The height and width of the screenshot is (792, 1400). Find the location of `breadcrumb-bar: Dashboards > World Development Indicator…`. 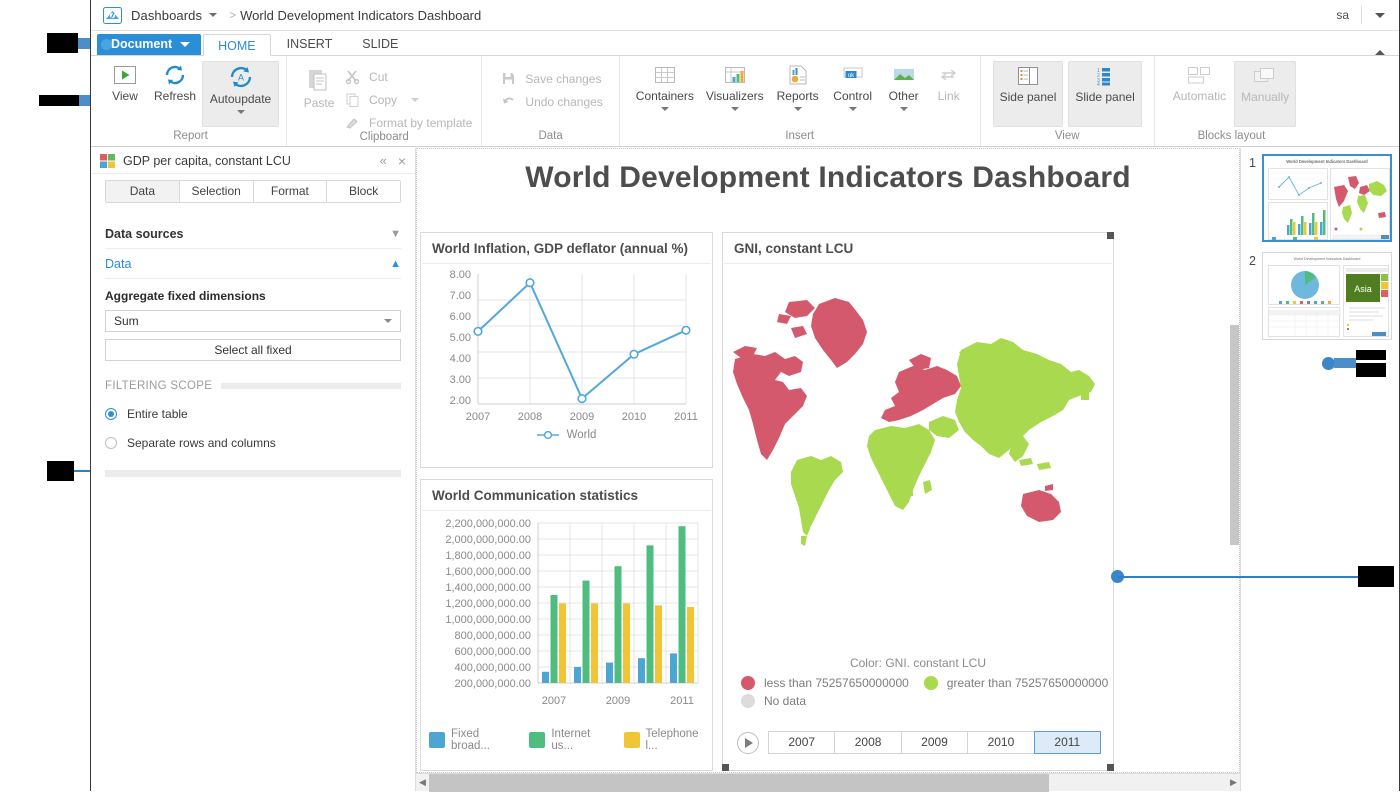

breadcrumb-bar: Dashboards > World Development Indicator… is located at coordinates (745, 15).